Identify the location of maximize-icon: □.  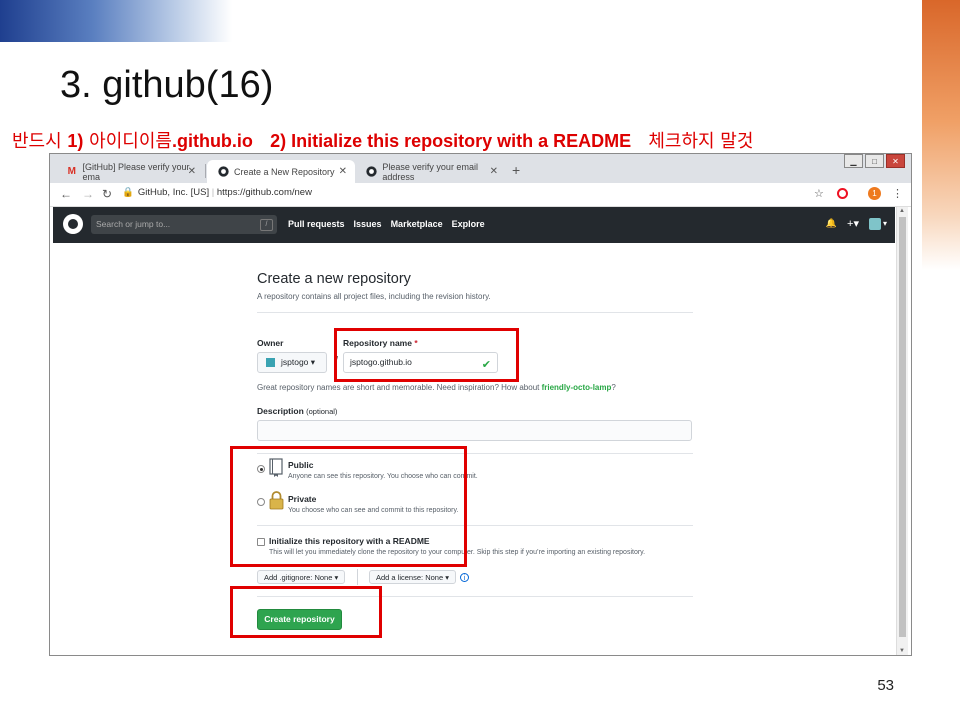
(874, 161).